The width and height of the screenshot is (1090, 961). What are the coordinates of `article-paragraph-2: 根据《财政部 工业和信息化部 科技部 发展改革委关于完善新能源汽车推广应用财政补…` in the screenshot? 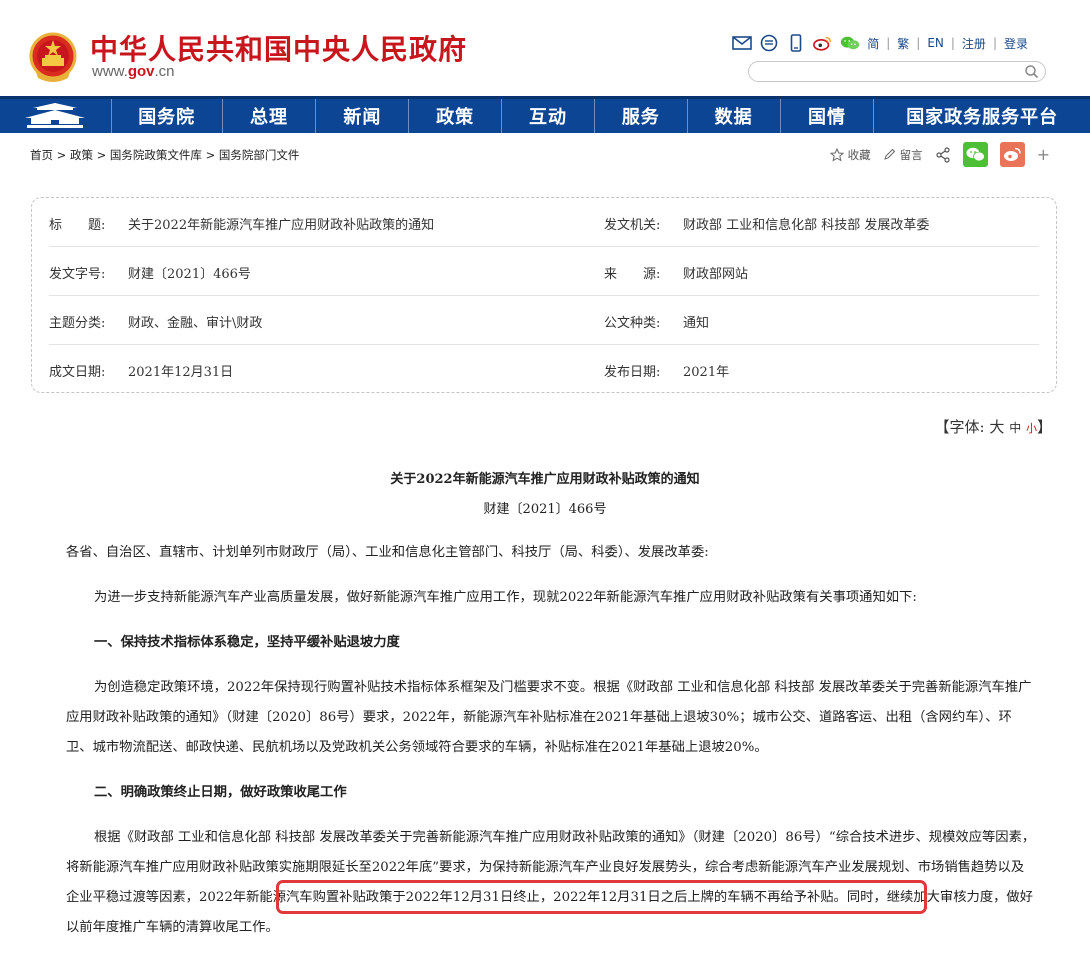 It's located at (551, 882).